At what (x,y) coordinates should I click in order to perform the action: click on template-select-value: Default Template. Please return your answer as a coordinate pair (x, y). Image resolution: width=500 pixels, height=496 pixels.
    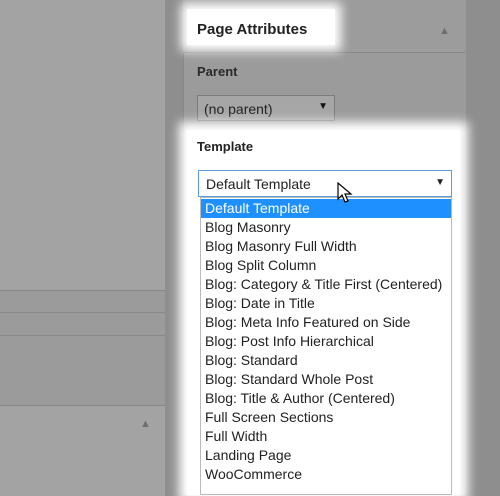
    Looking at the image, I should click on (258, 184).